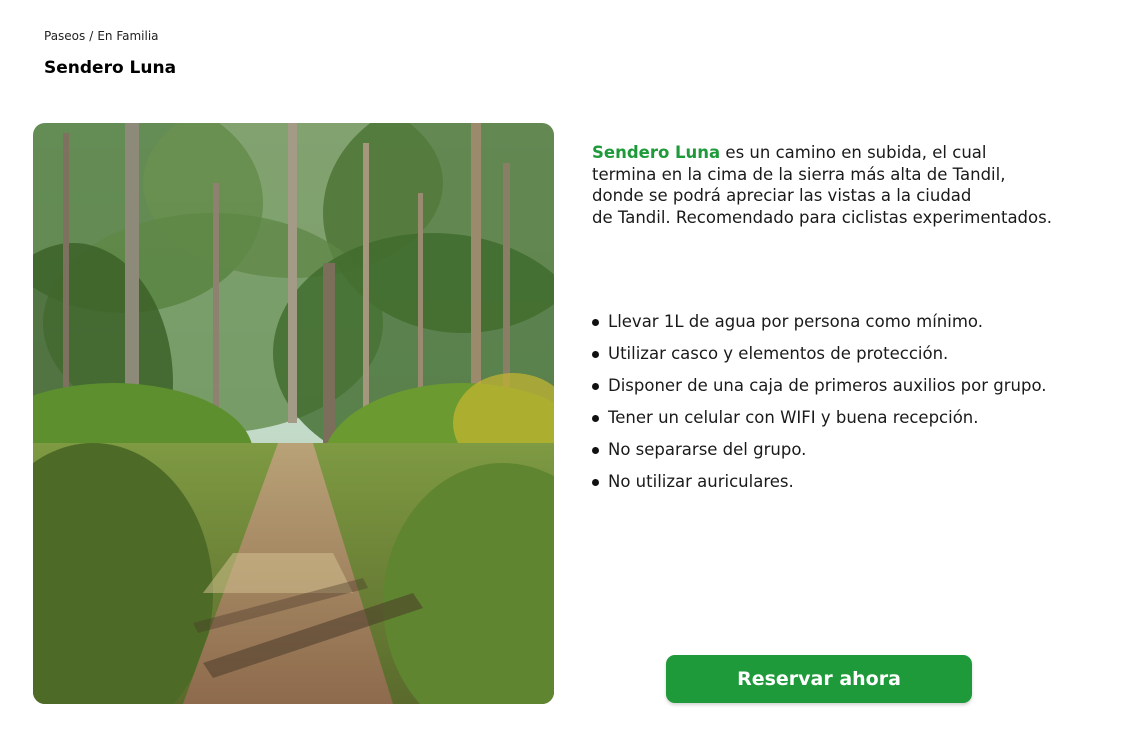  What do you see at coordinates (127, 36) in the screenshot?
I see `breadcrumb-link-en-familia: En Familia` at bounding box center [127, 36].